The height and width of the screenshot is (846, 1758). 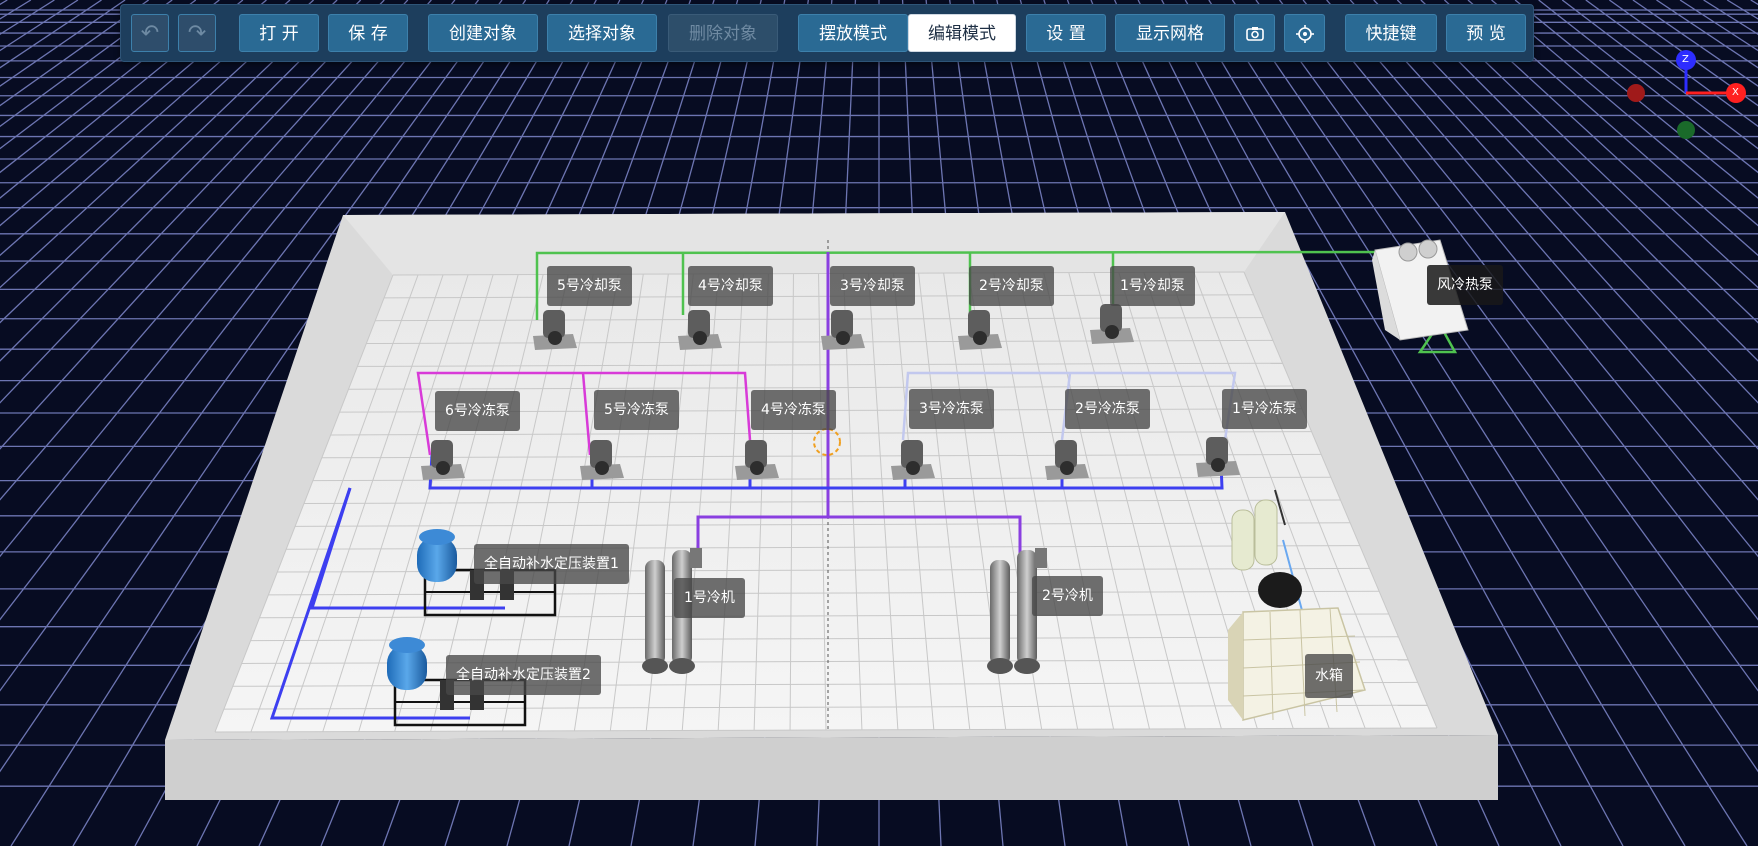 I want to click on label-chill-pump-6: 6号冷冻泵, so click(x=477, y=411).